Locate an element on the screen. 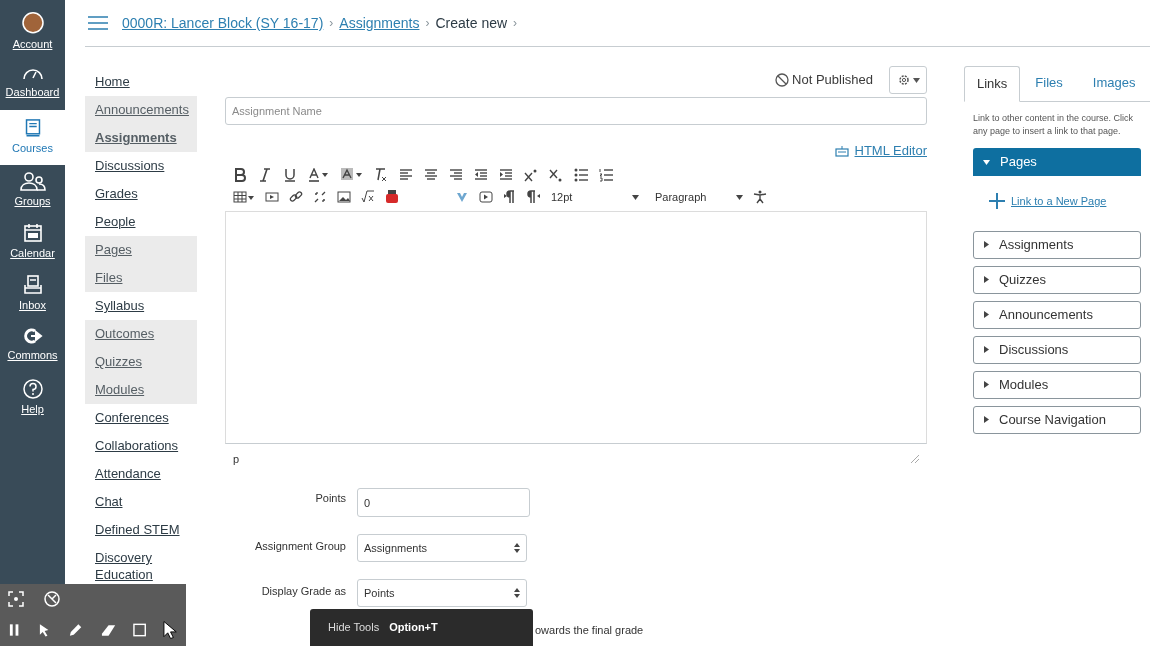  clear-format-icon is located at coordinates (381, 175).